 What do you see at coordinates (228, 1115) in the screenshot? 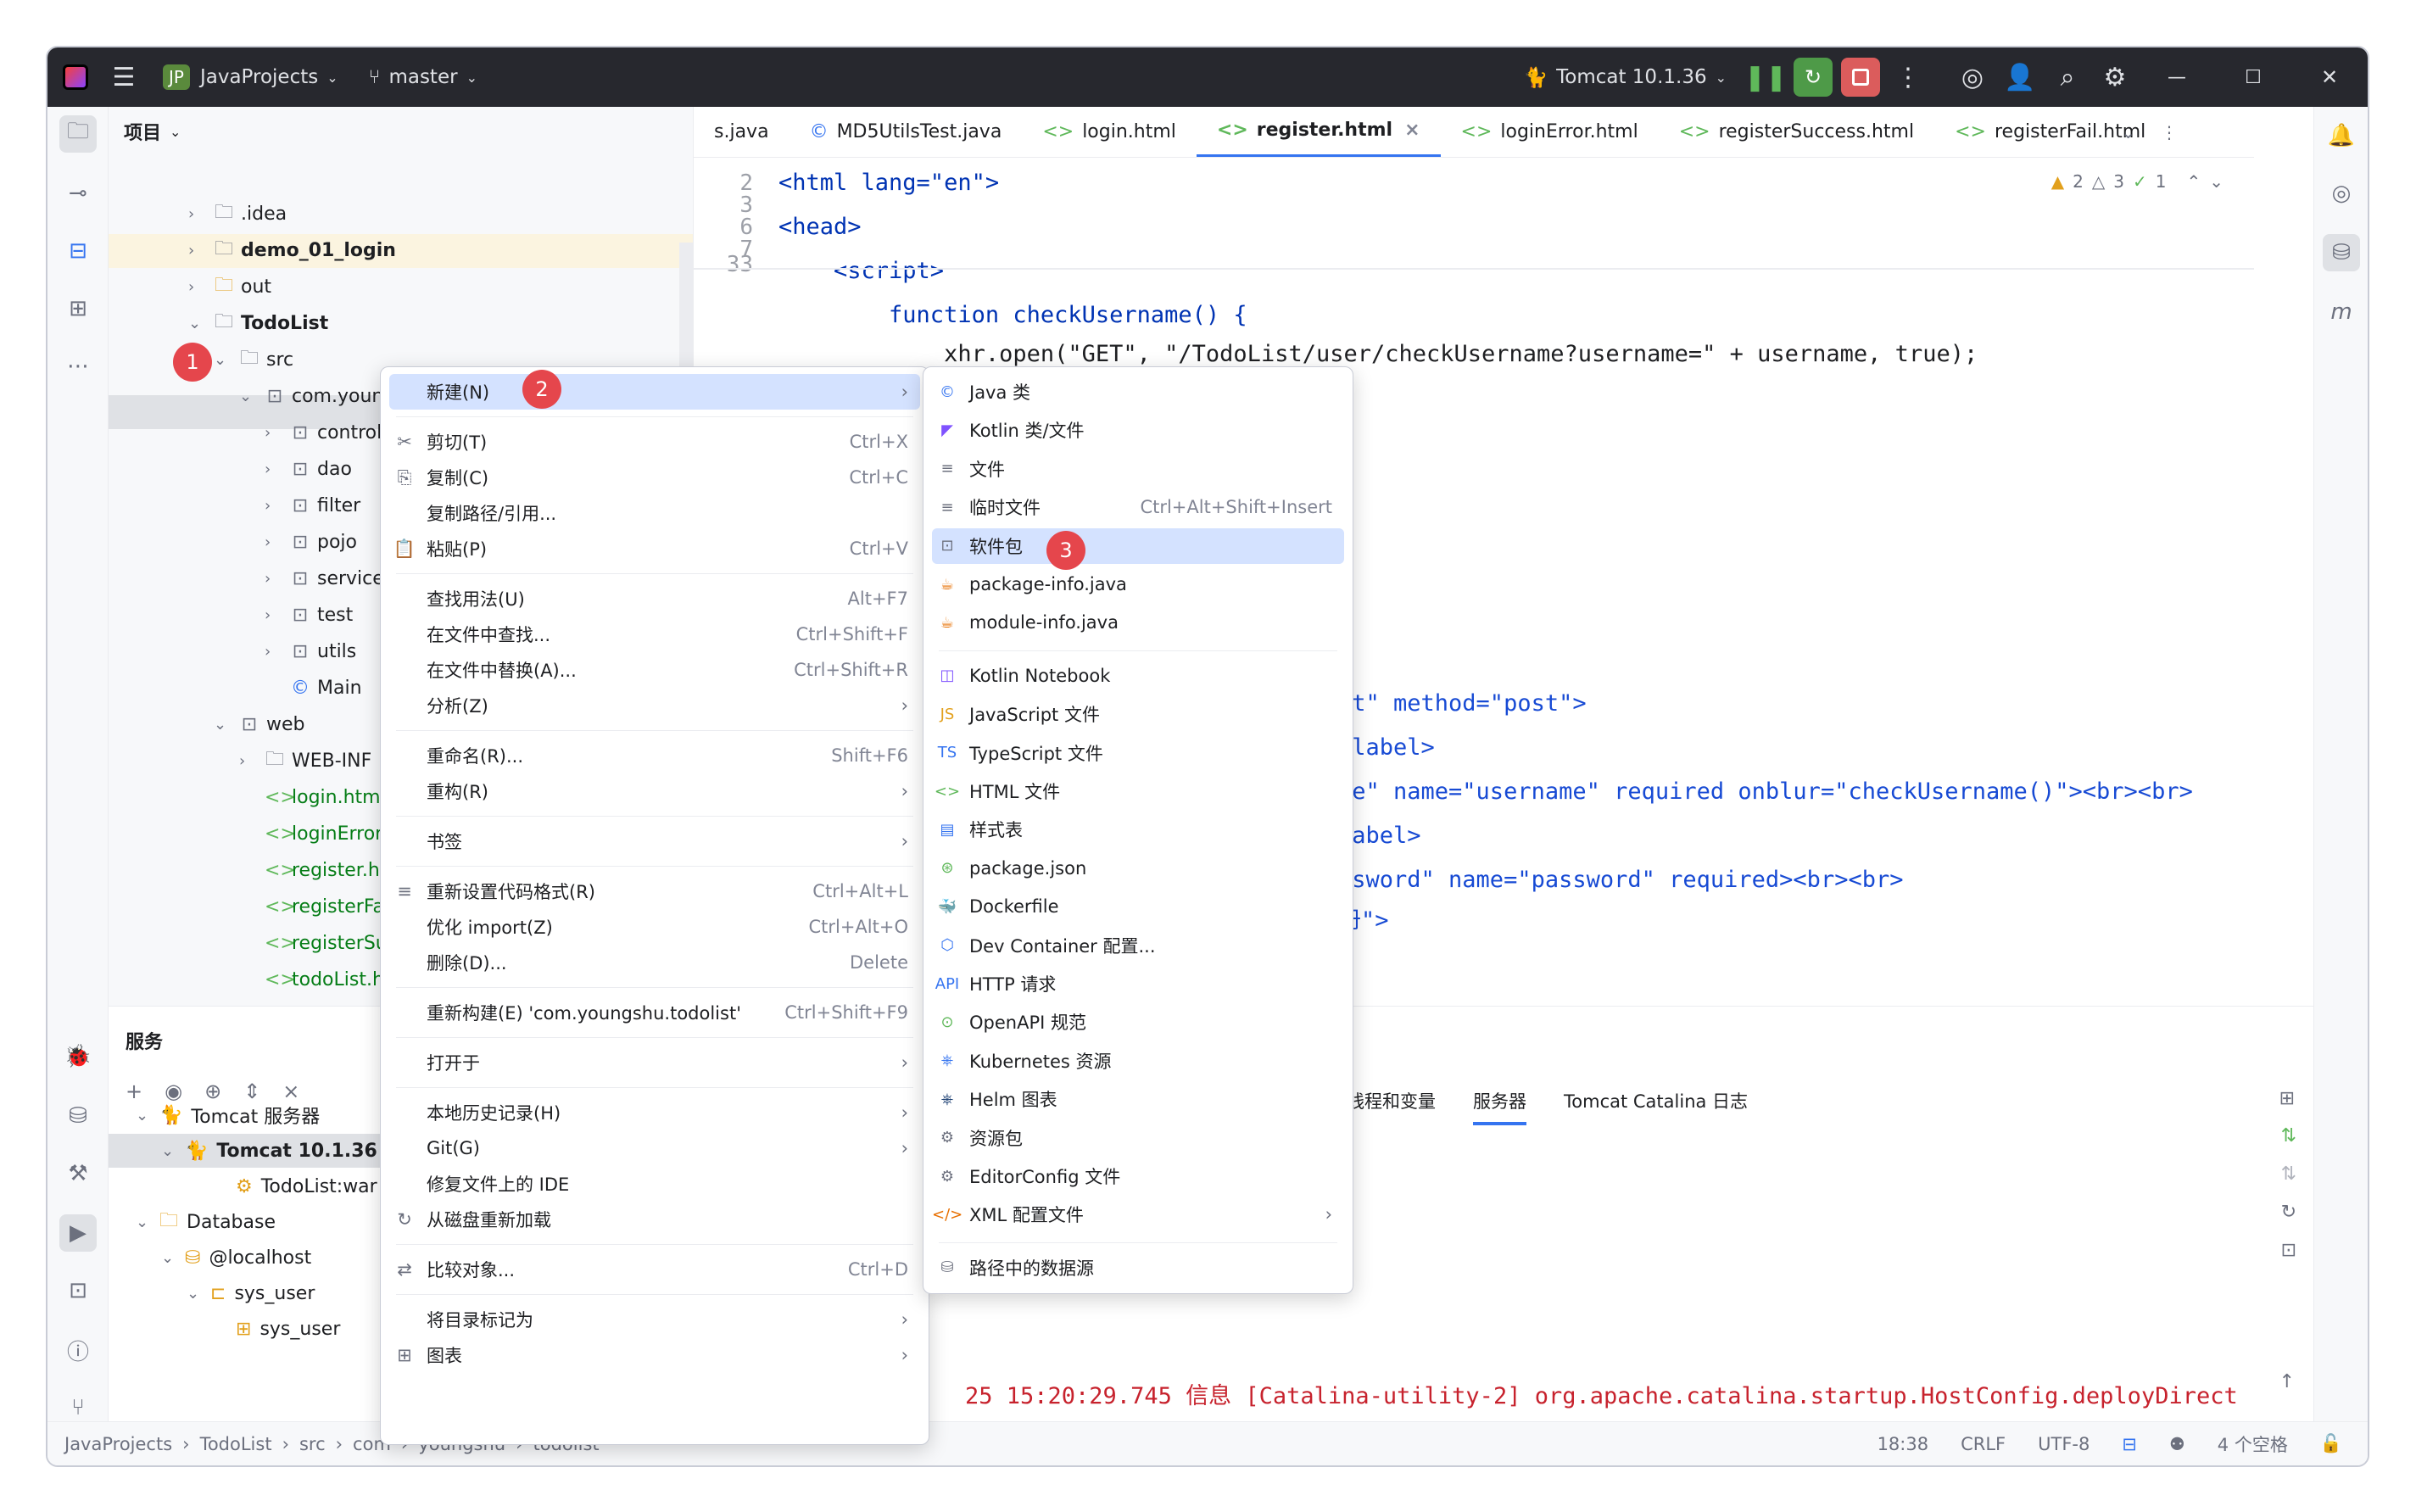
I see `service-tree-item: ⌄ 🐈 Tomcat 服务器` at bounding box center [228, 1115].